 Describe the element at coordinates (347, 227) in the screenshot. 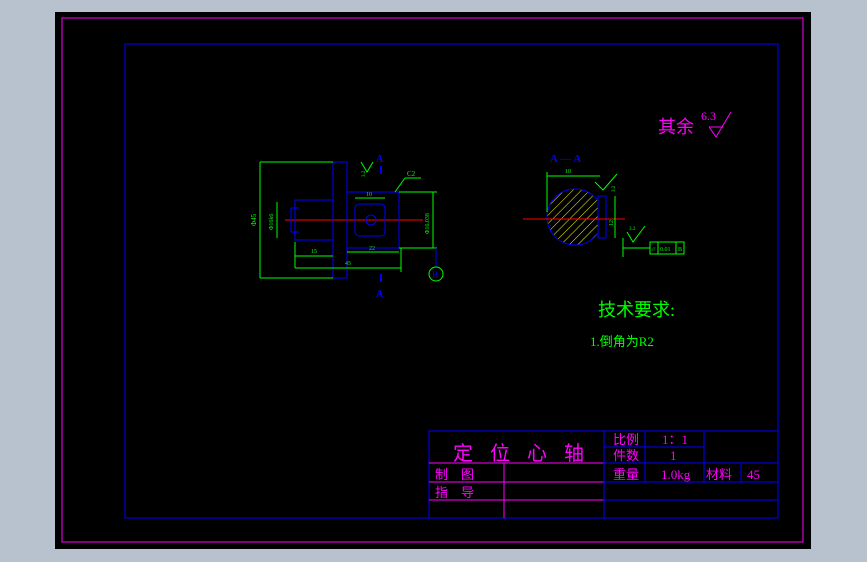

I see `main-view: Φ45 Φ16k6 15 22 45 10 Φ16.038 C2 3.2 A A` at that location.